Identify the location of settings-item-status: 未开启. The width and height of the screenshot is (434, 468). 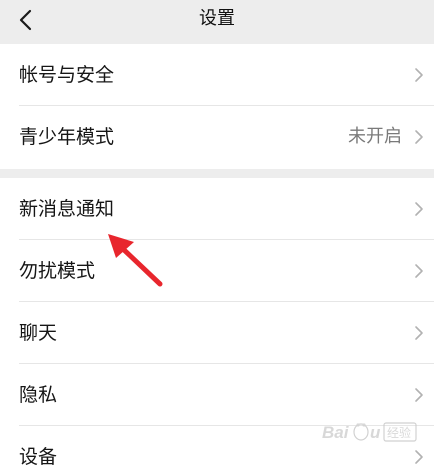
(375, 136).